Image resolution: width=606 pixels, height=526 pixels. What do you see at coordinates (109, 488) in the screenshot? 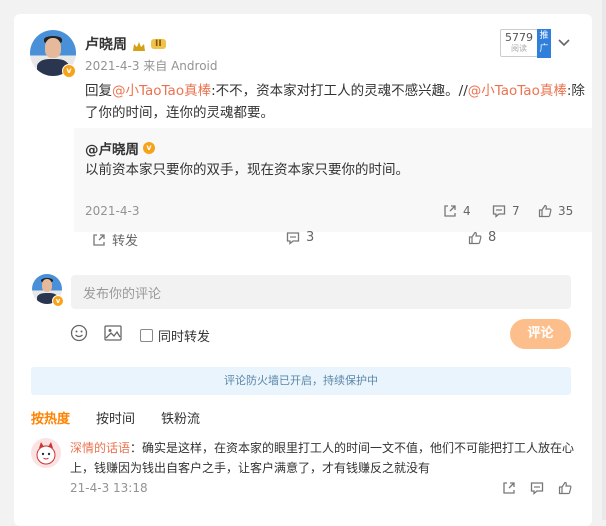
I see `comment-time: 21-4-3 13:18` at bounding box center [109, 488].